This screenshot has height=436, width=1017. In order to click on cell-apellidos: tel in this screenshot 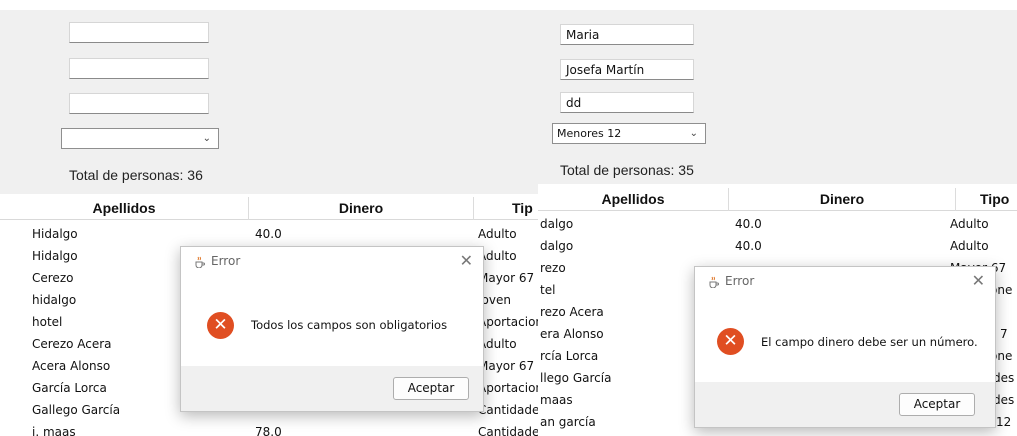, I will do `click(547, 290)`.